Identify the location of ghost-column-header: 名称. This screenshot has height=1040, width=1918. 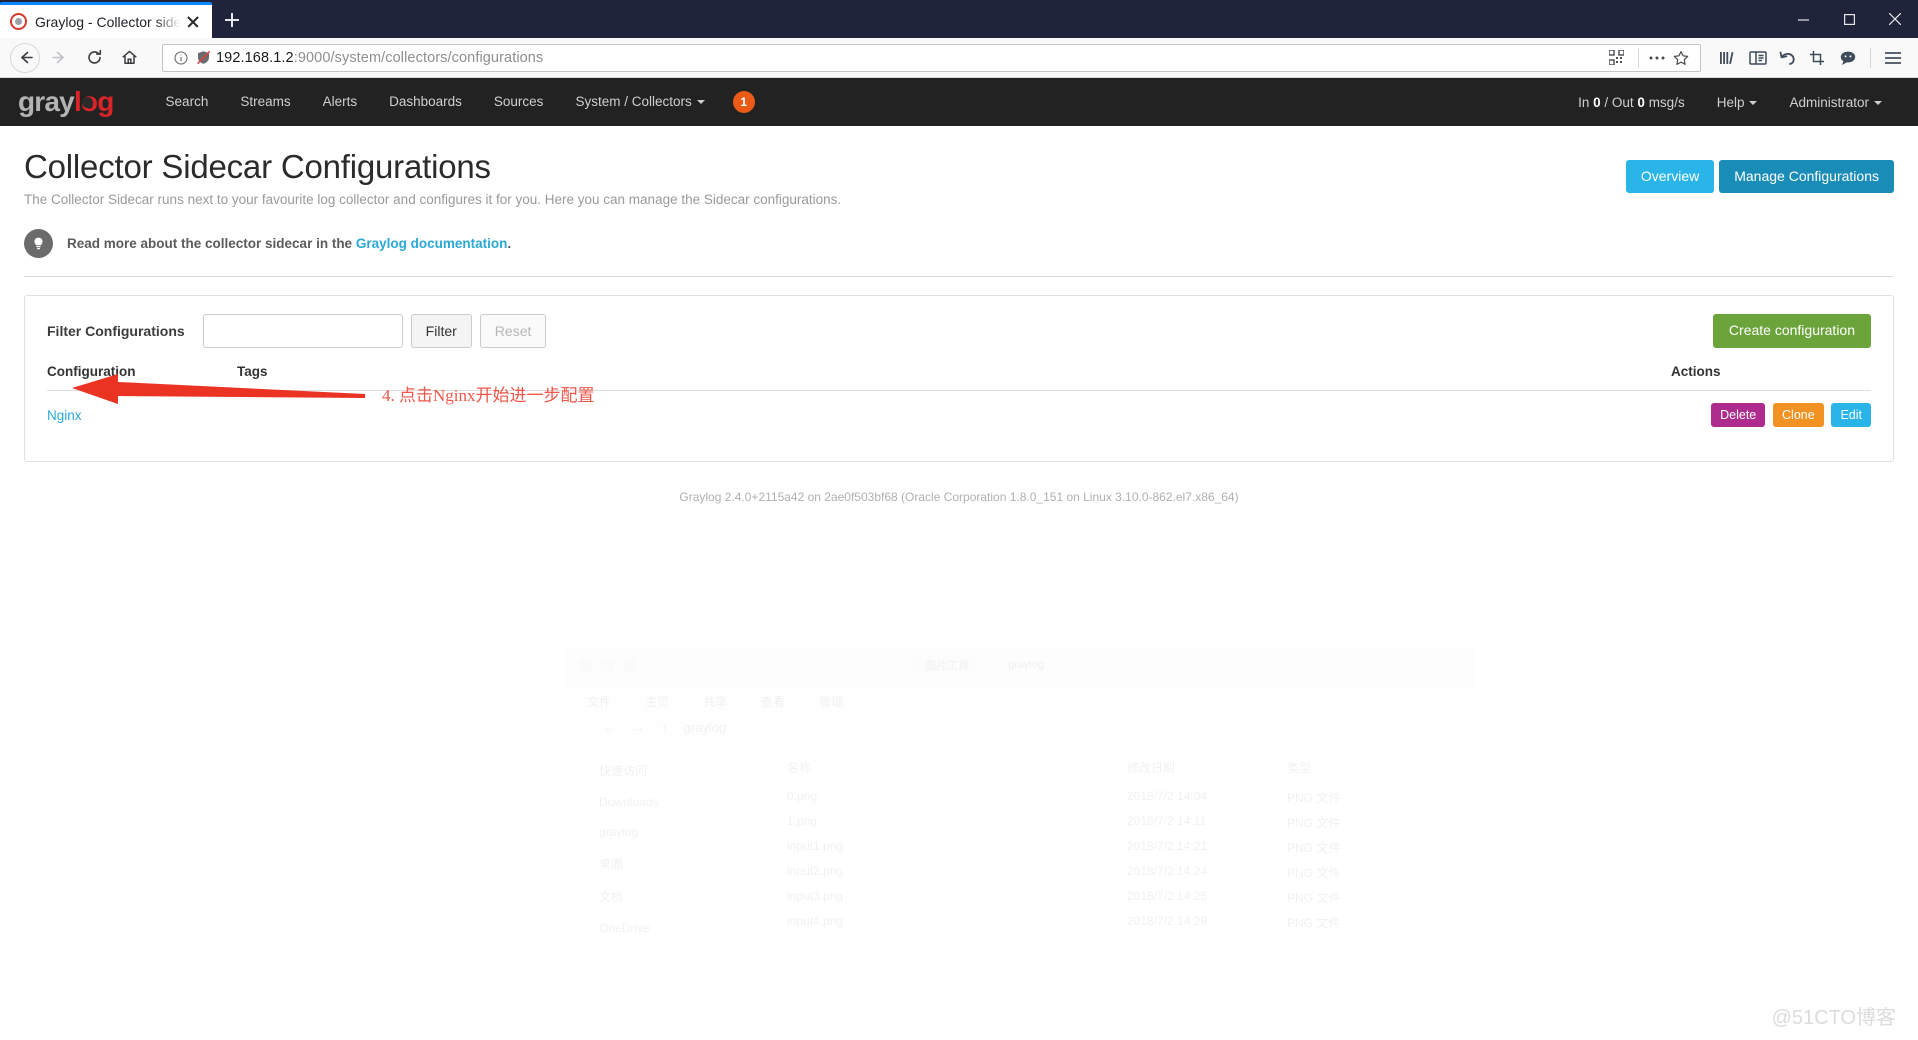
(799, 768).